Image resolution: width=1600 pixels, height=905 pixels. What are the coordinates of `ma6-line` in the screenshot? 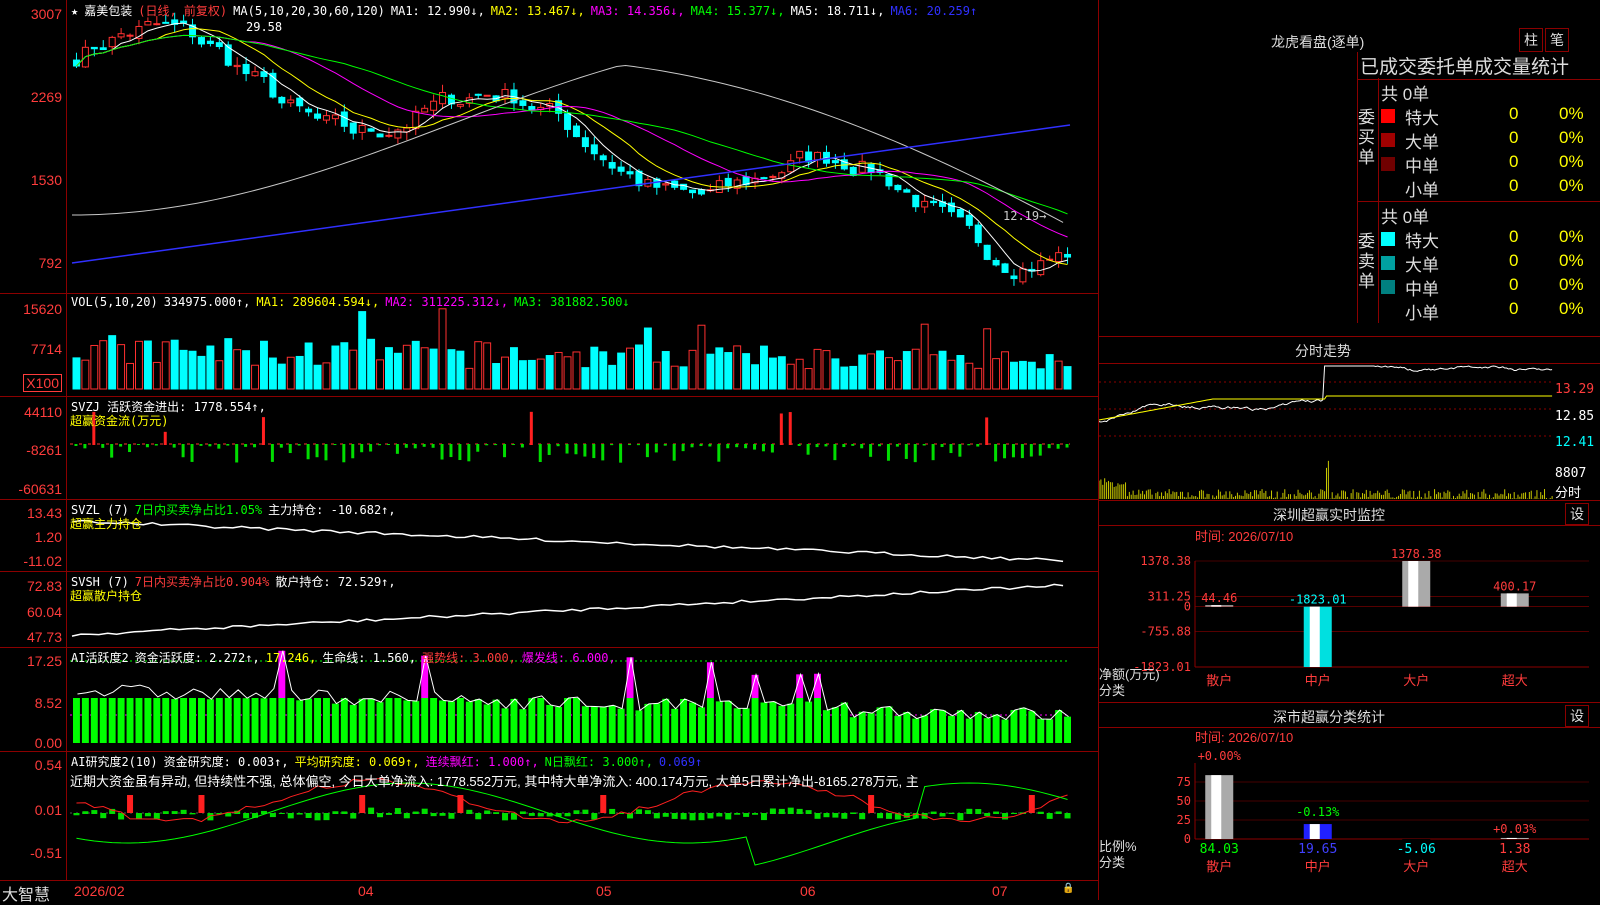 It's located at (571, 194).